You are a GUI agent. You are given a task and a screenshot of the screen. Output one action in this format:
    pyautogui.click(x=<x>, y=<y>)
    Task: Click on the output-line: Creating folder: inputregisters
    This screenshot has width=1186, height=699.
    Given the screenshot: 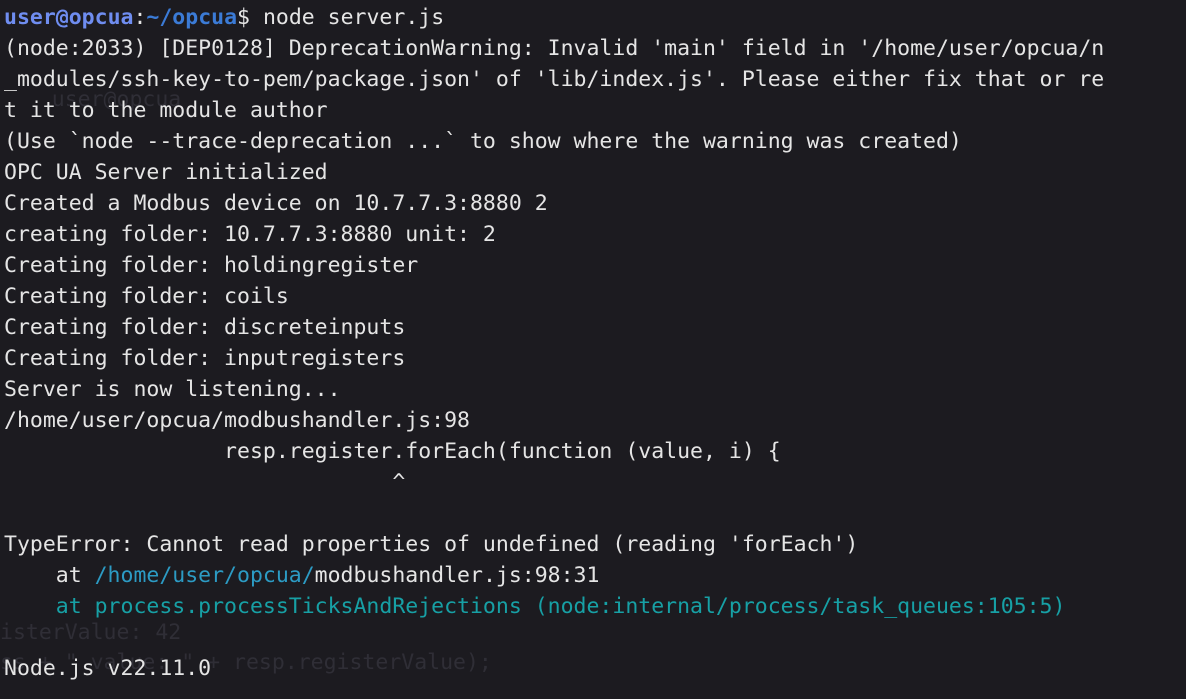 What is the action you would take?
    pyautogui.click(x=205, y=358)
    